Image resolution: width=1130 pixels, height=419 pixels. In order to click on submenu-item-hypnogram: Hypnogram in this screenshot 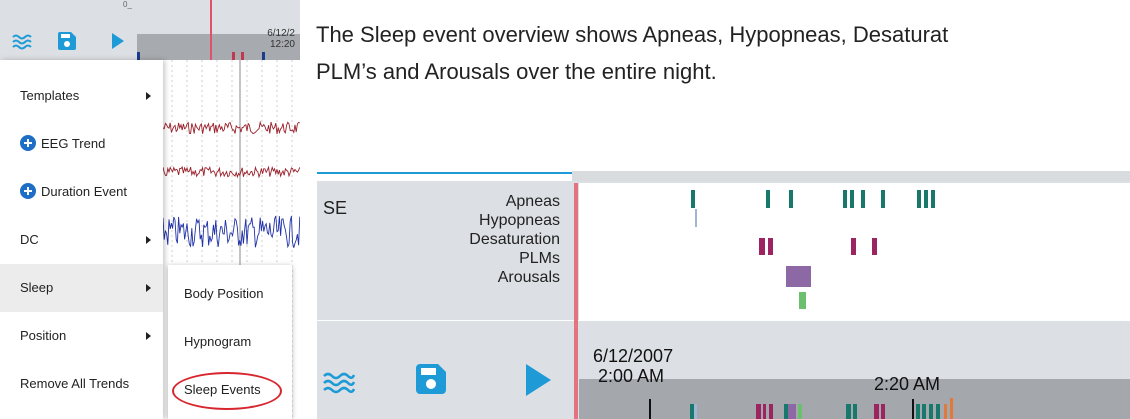, I will do `click(230, 341)`.